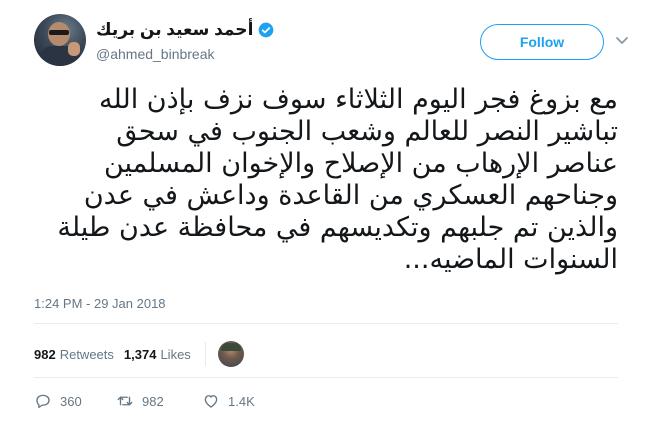  What do you see at coordinates (125, 401) in the screenshot?
I see `retweet-icon` at bounding box center [125, 401].